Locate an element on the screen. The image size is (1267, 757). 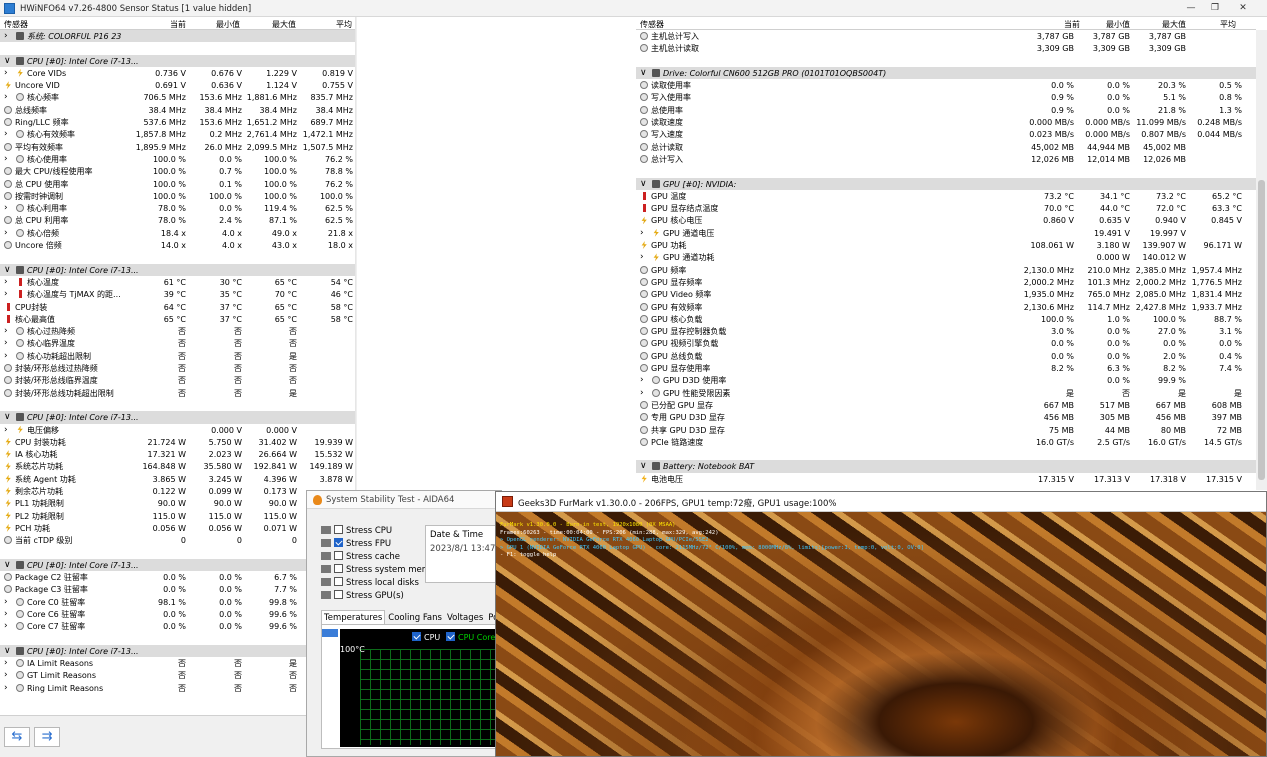
stress-fpu-checkbox: Stress FPU is located at coordinates (356, 543).